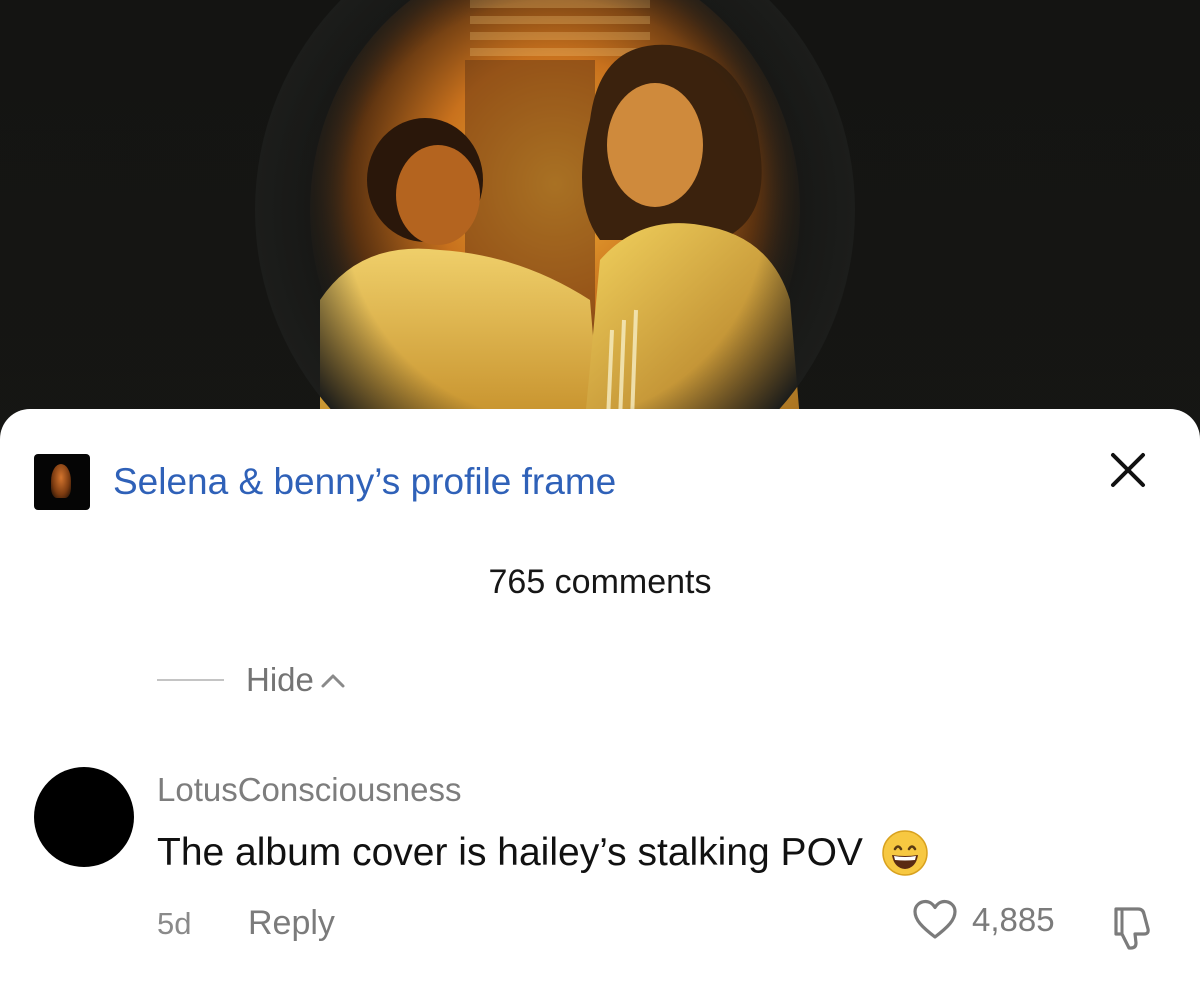 The height and width of the screenshot is (991, 1200). What do you see at coordinates (84, 817) in the screenshot?
I see `avatar` at bounding box center [84, 817].